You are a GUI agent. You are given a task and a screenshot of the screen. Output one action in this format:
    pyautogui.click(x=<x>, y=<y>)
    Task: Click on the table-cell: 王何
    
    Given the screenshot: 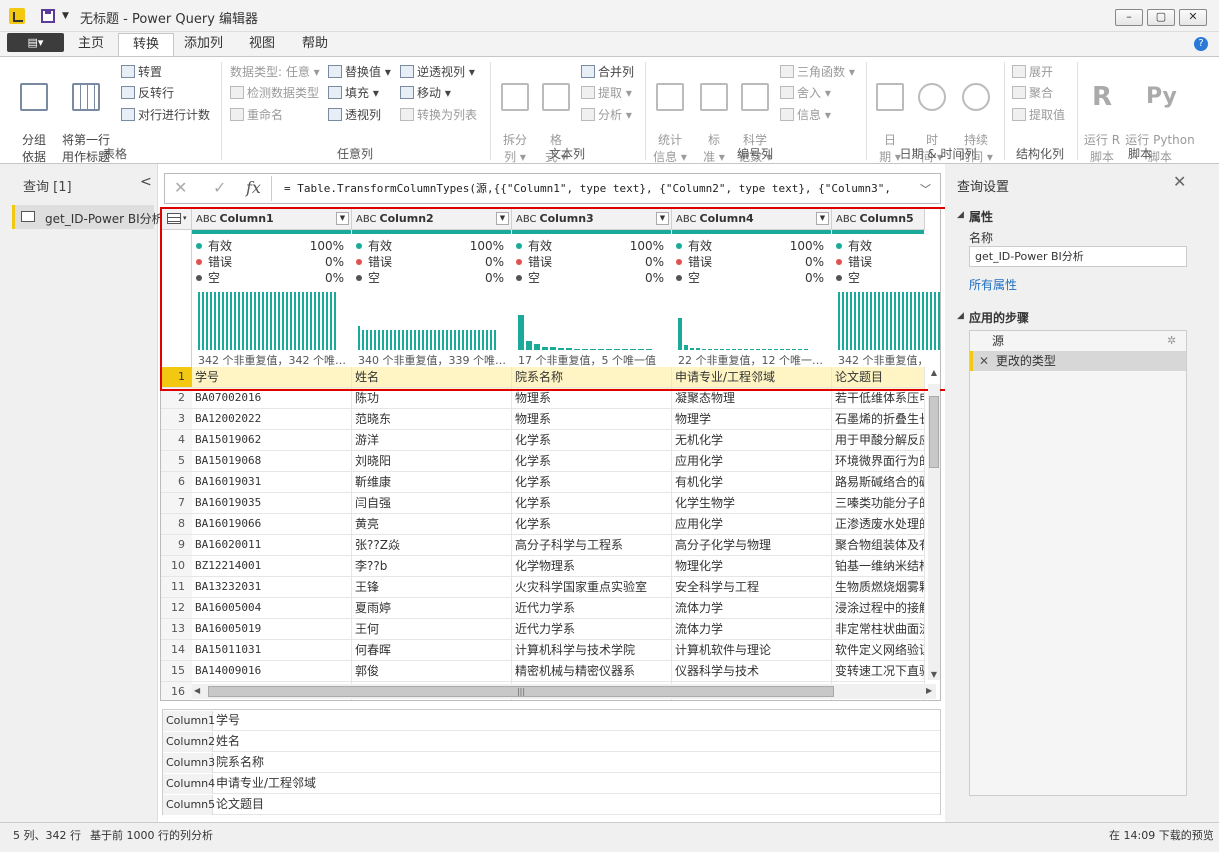 What is the action you would take?
    pyautogui.click(x=432, y=629)
    